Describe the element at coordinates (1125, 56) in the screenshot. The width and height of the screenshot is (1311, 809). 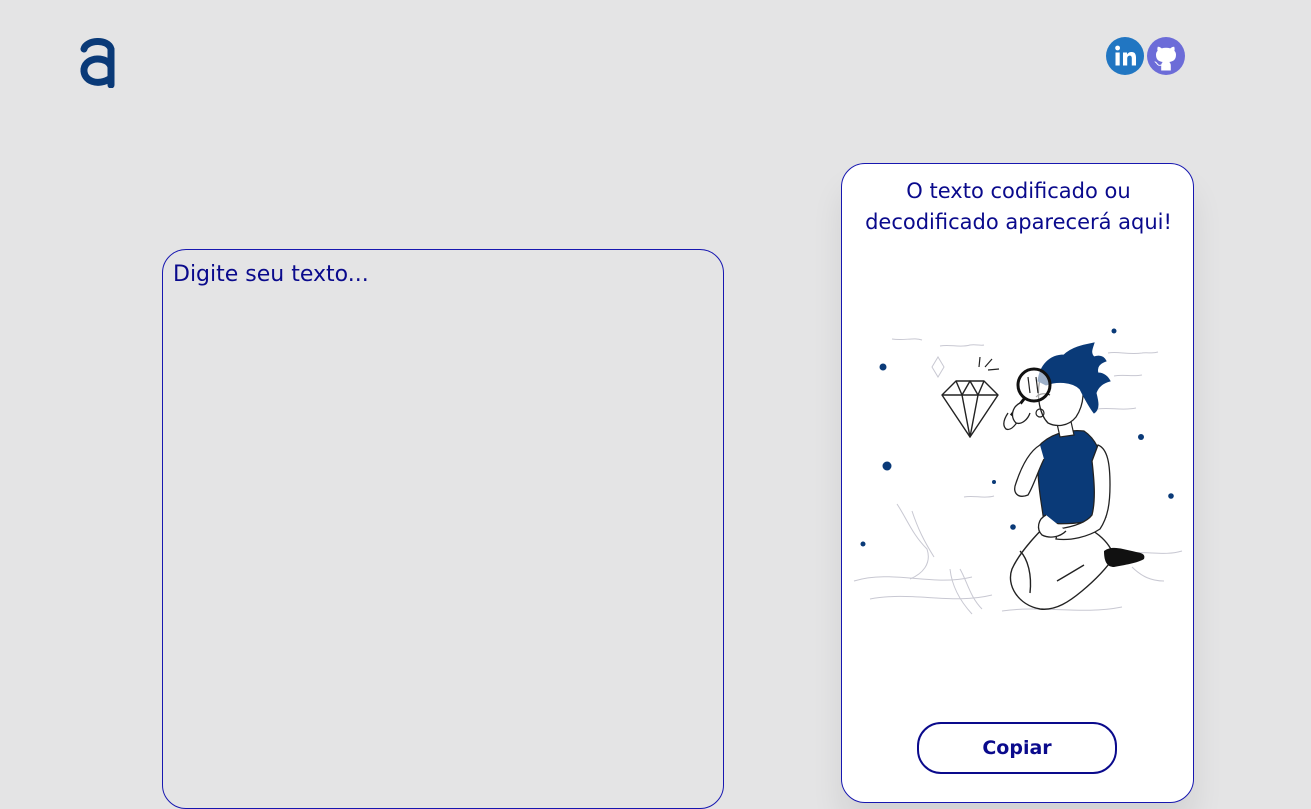
I see `linkedin-icon` at that location.